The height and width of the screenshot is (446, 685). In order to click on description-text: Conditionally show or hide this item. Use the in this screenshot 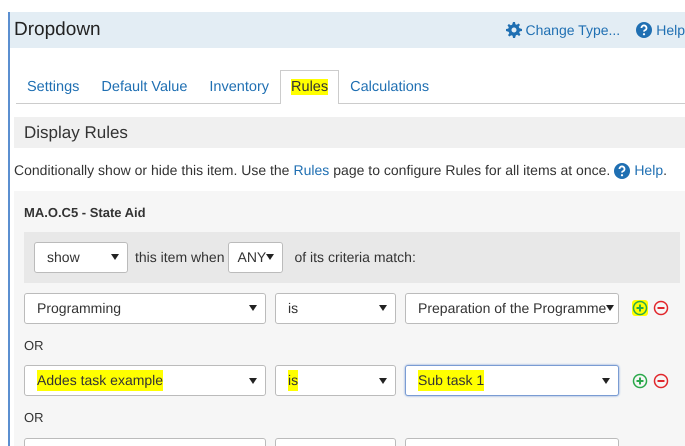, I will do `click(152, 170)`.